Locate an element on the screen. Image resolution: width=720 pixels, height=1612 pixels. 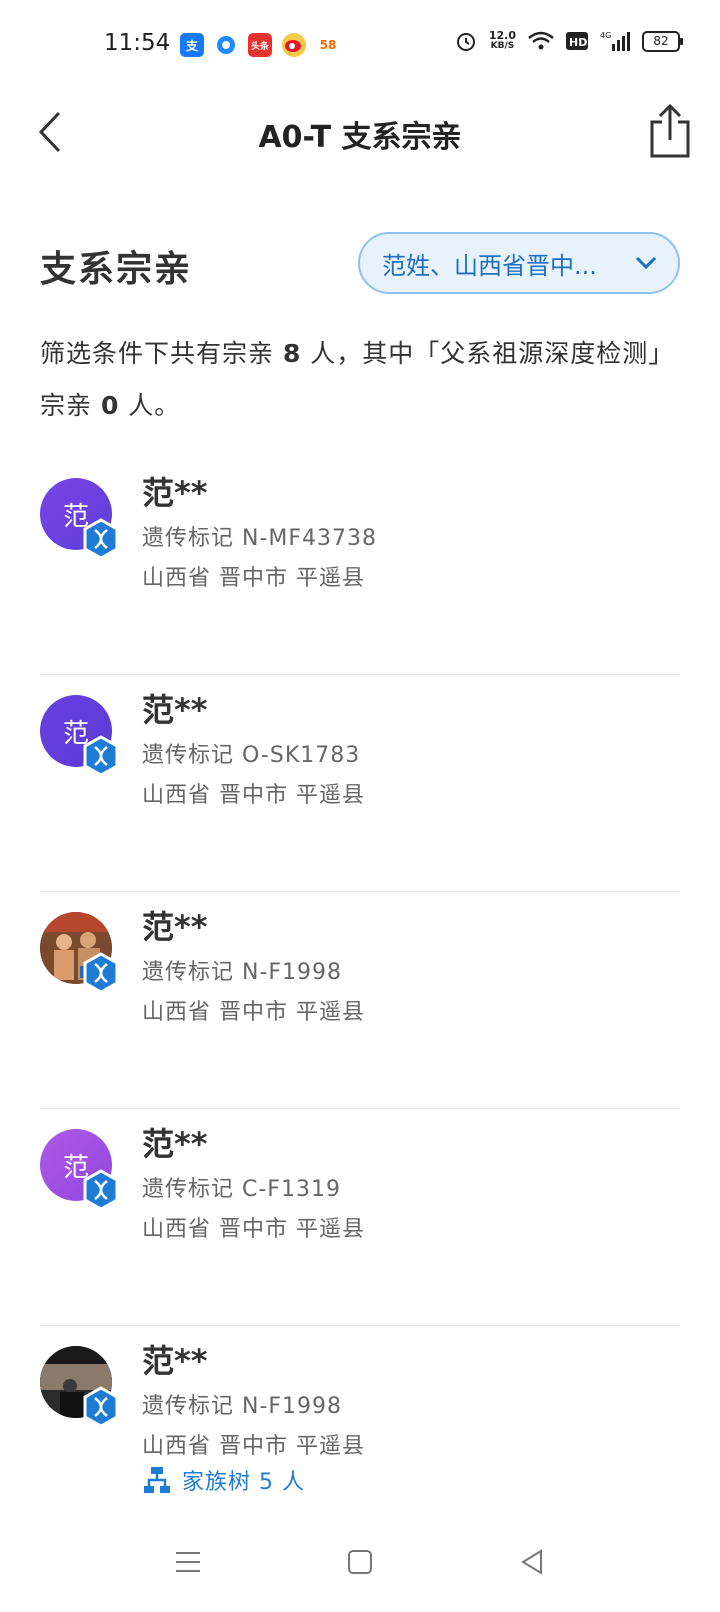
triangle-back-icon is located at coordinates (531, 1562).